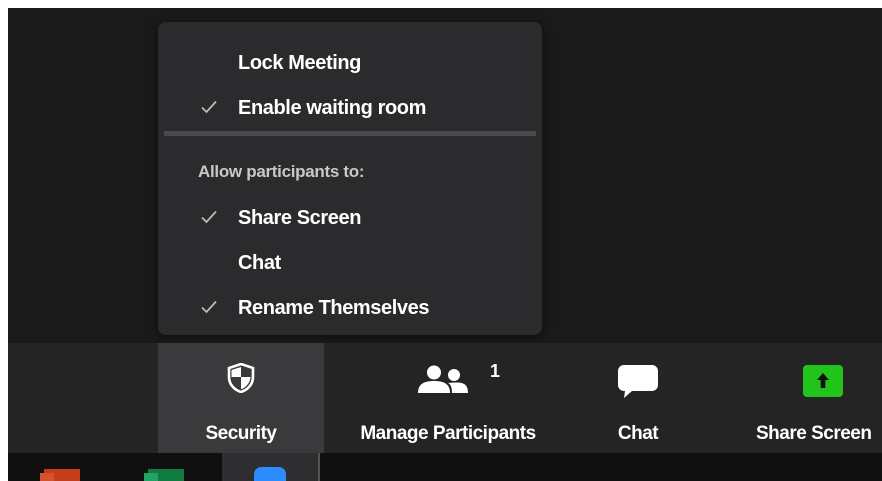 Image resolution: width=882 pixels, height=481 pixels. I want to click on powerpoint-icon, so click(62, 474).